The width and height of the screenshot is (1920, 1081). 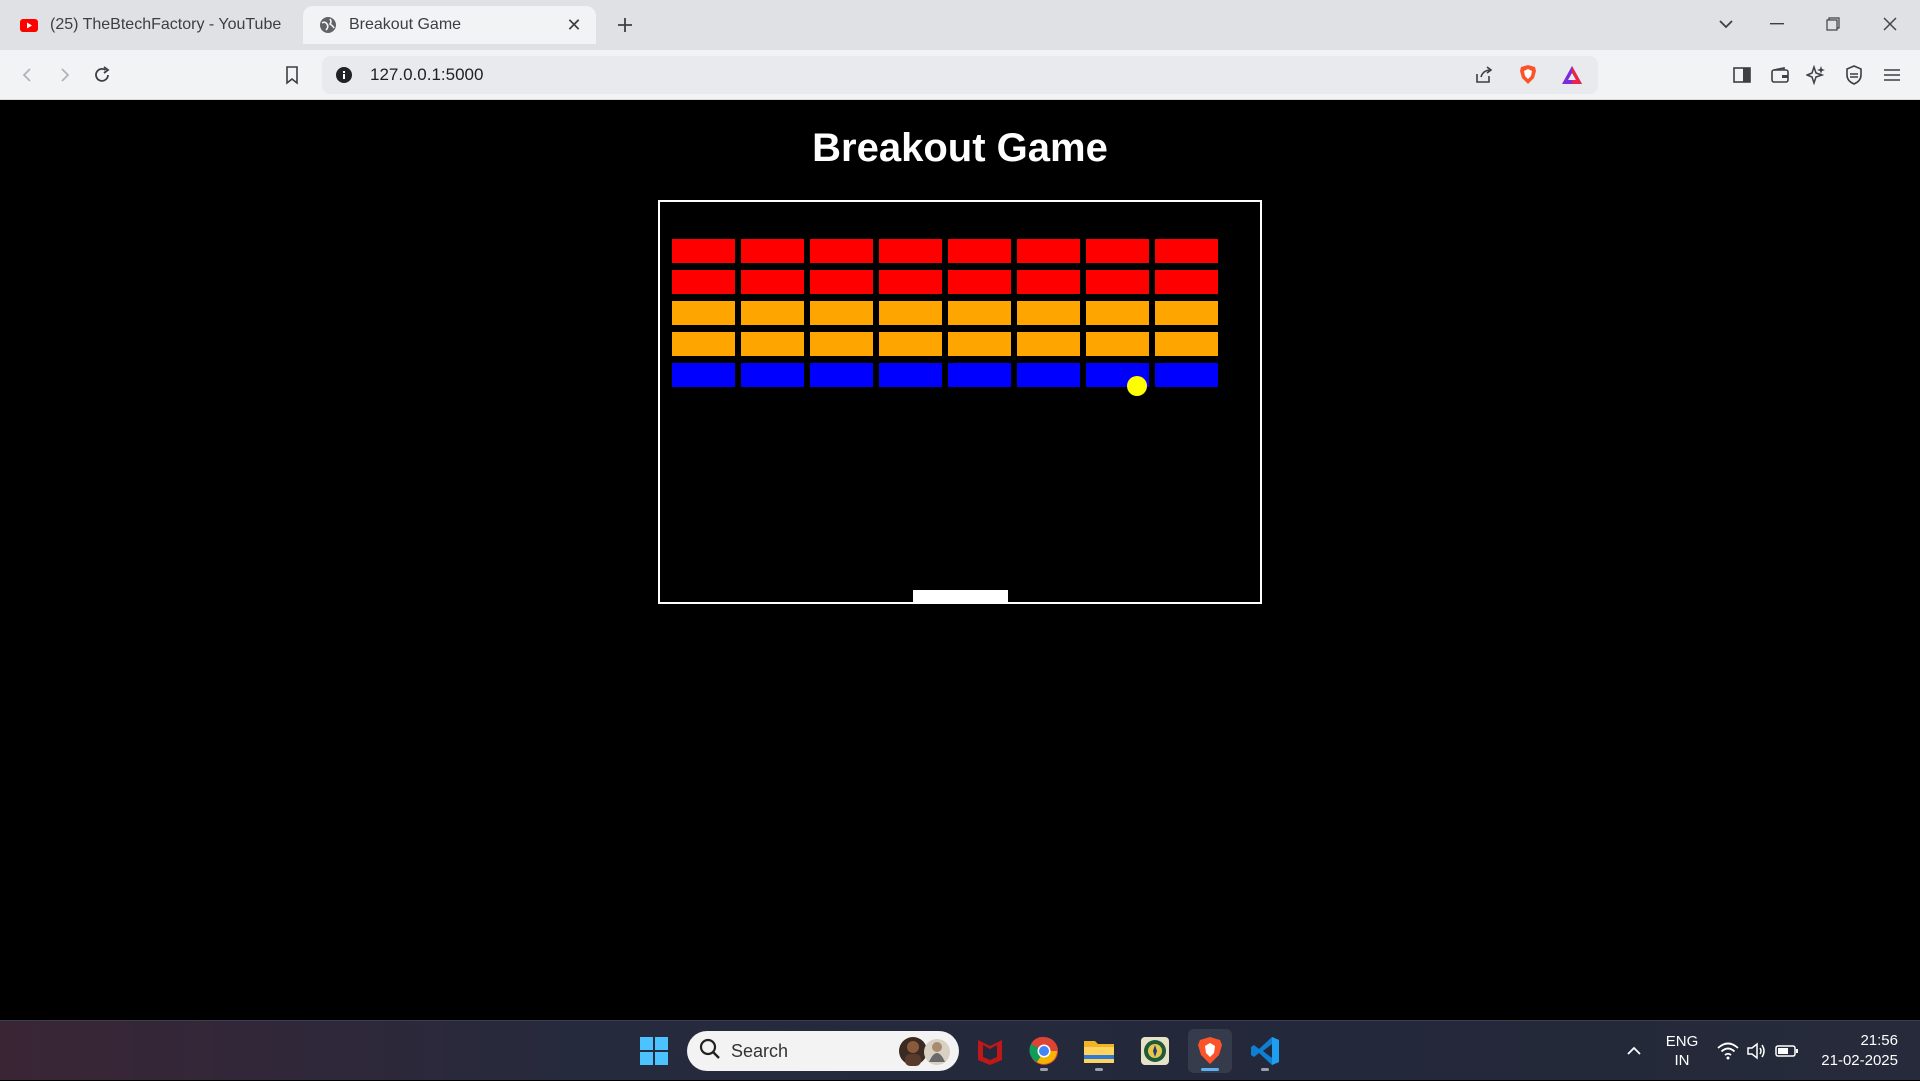 I want to click on site-info-icon, so click(x=344, y=75).